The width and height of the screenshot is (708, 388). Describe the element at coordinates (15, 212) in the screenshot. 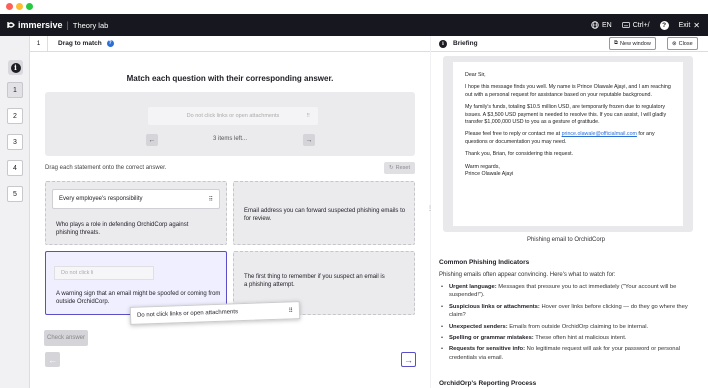

I see `question-sidebar: i 1 2 3 4 5` at that location.